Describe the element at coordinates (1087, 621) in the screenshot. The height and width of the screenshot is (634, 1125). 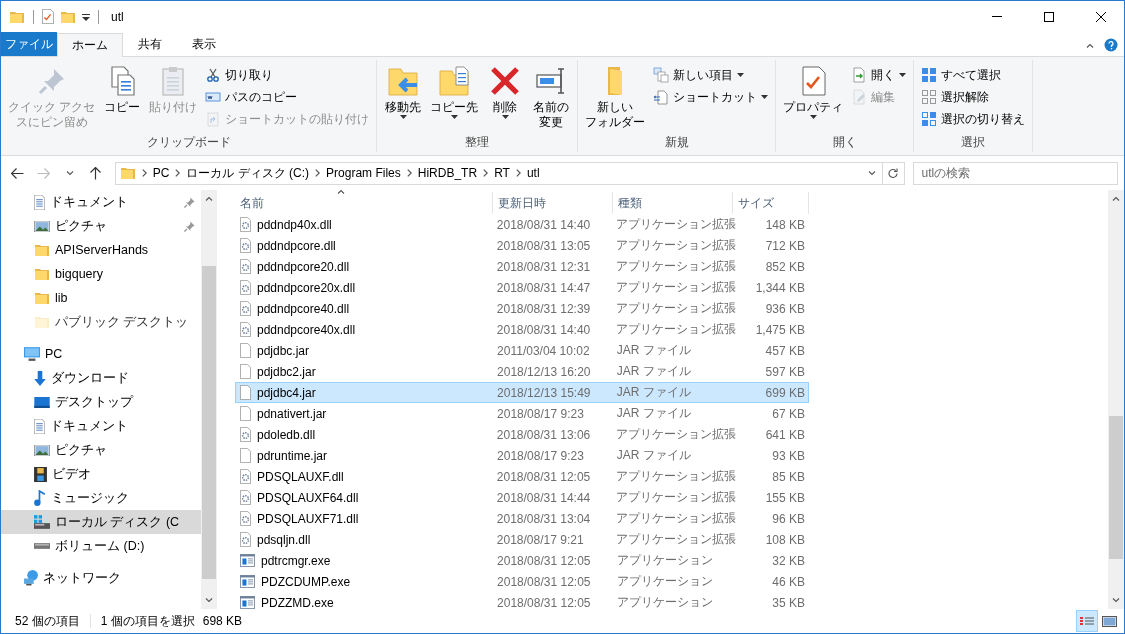
I see `details-view-button` at that location.